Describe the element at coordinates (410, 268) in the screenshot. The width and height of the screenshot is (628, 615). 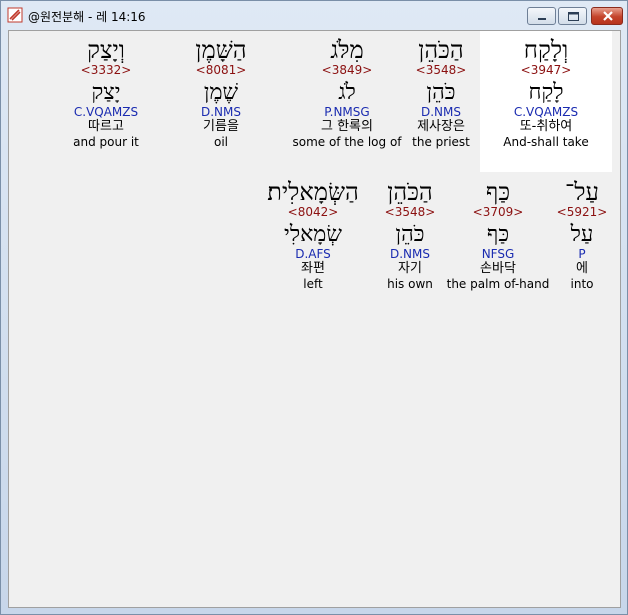
I see `korean-gloss: 자기` at that location.